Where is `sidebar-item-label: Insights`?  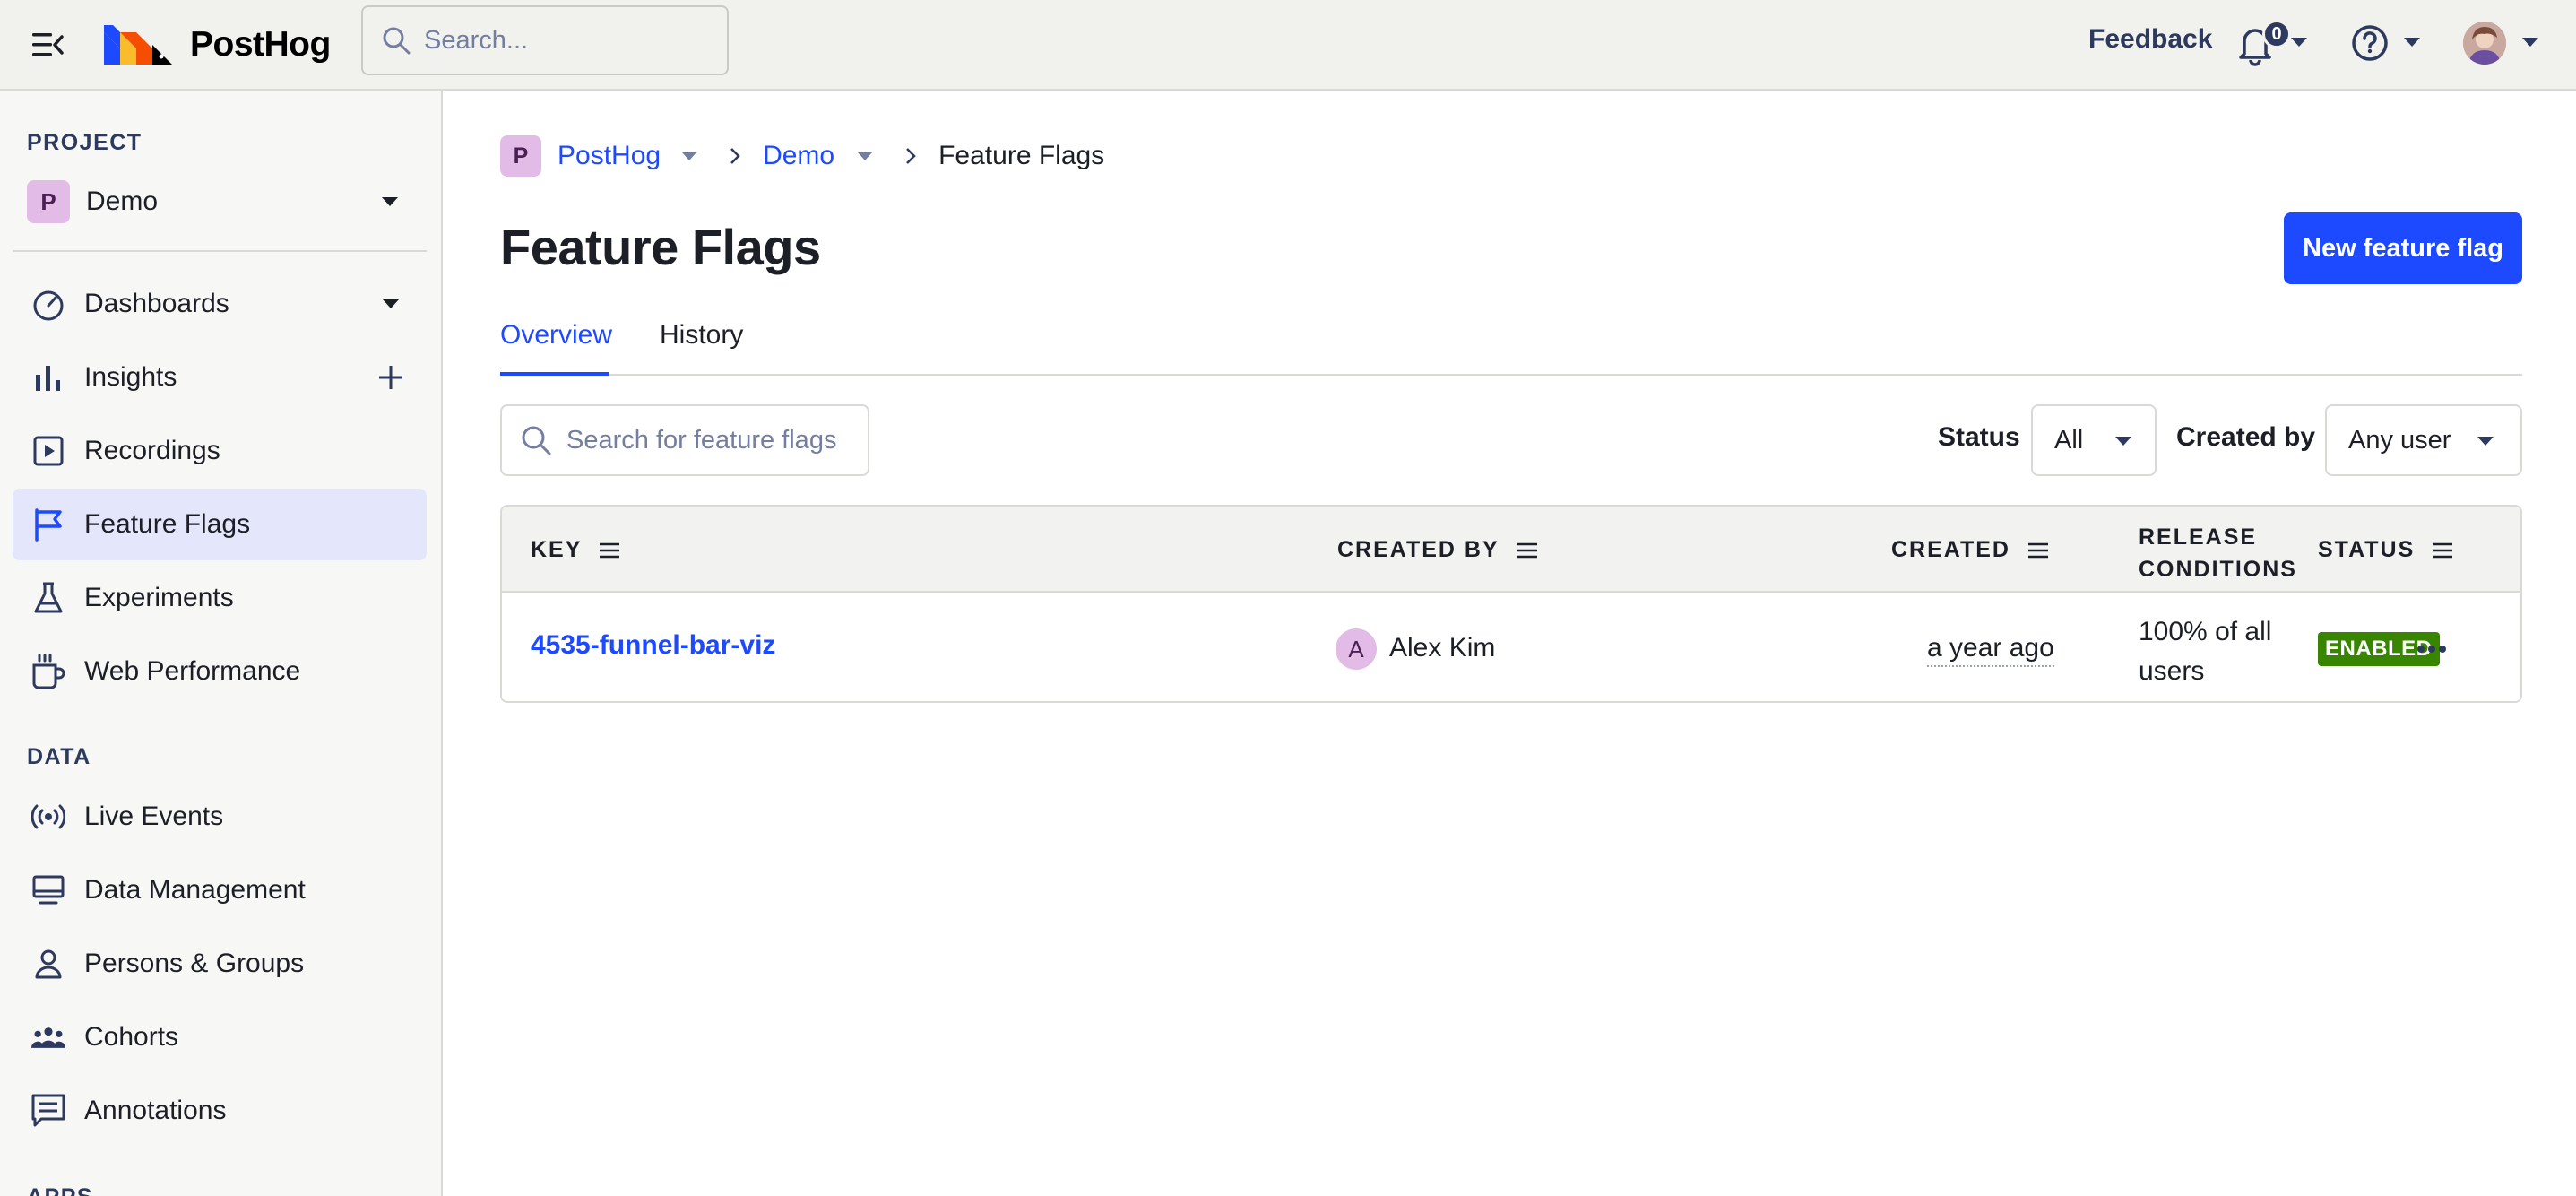 sidebar-item-label: Insights is located at coordinates (130, 377).